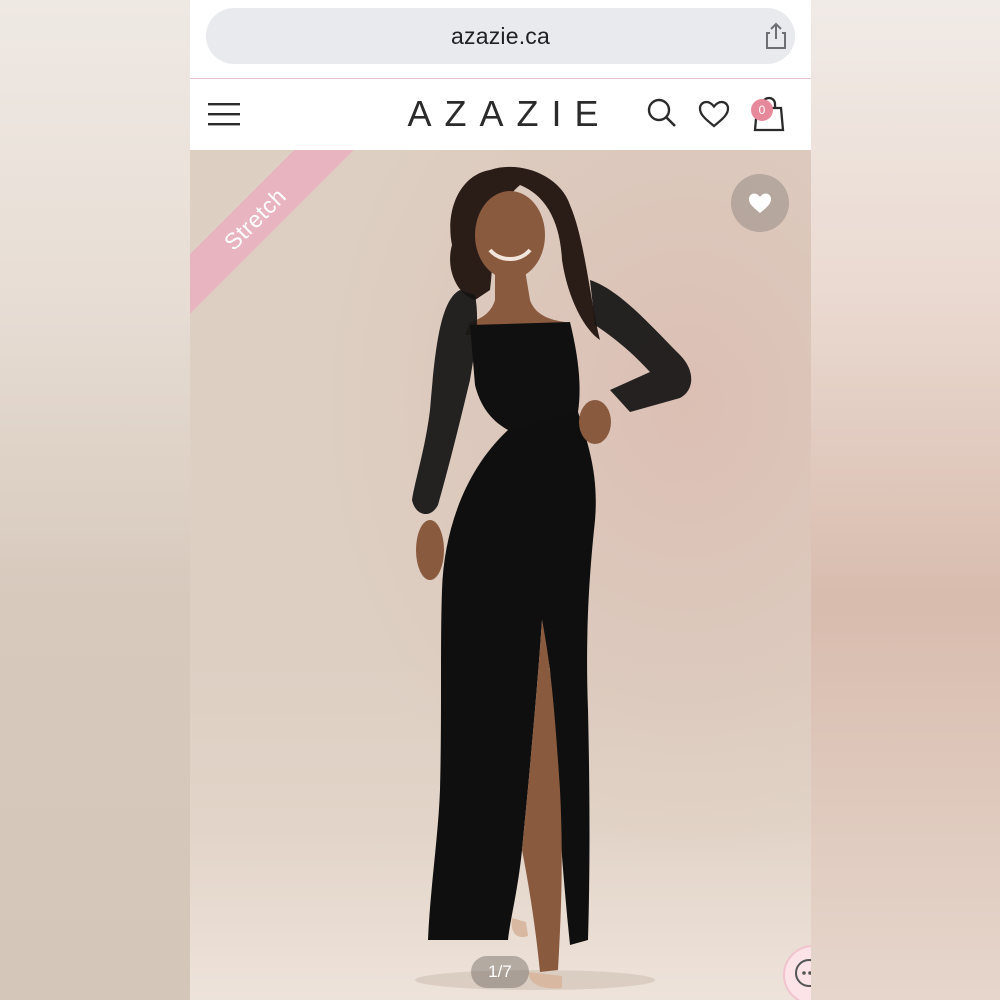  Describe the element at coordinates (762, 110) in the screenshot. I see `cart-count-badge: 0` at that location.